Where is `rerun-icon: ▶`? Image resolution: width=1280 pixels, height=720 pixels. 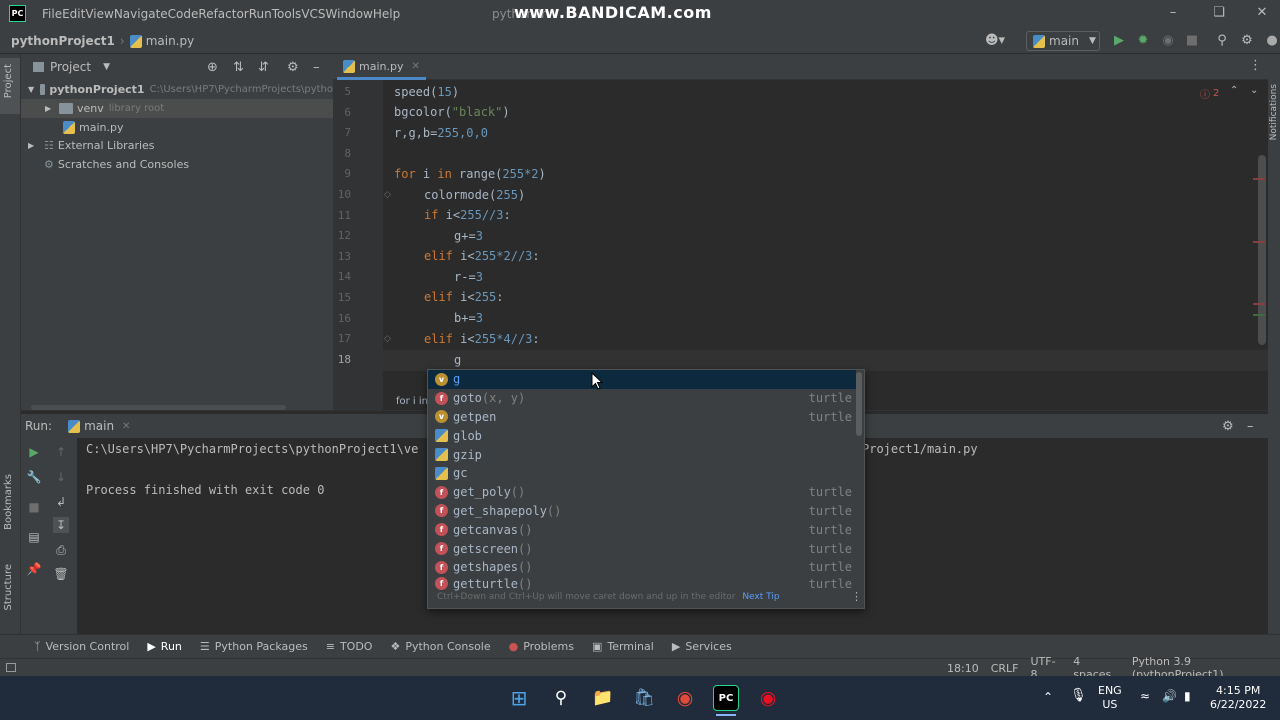 rerun-icon: ▶ is located at coordinates (34, 452).